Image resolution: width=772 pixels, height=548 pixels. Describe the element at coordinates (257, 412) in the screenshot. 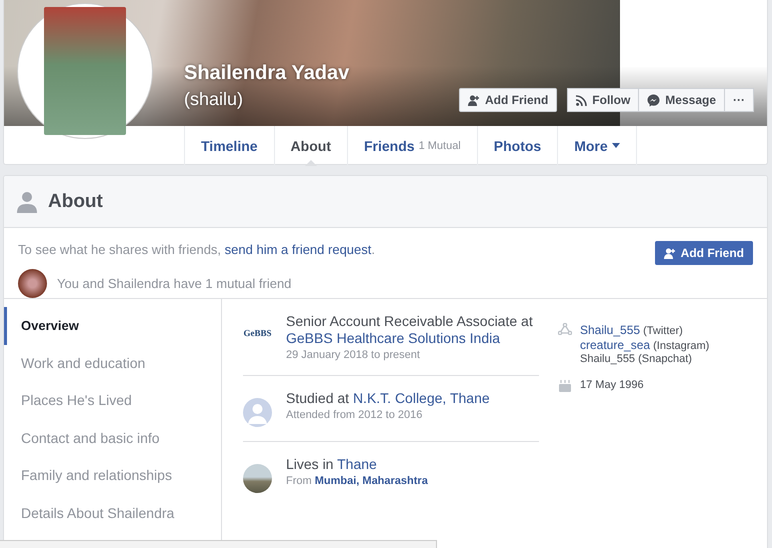

I see `school-icon` at that location.